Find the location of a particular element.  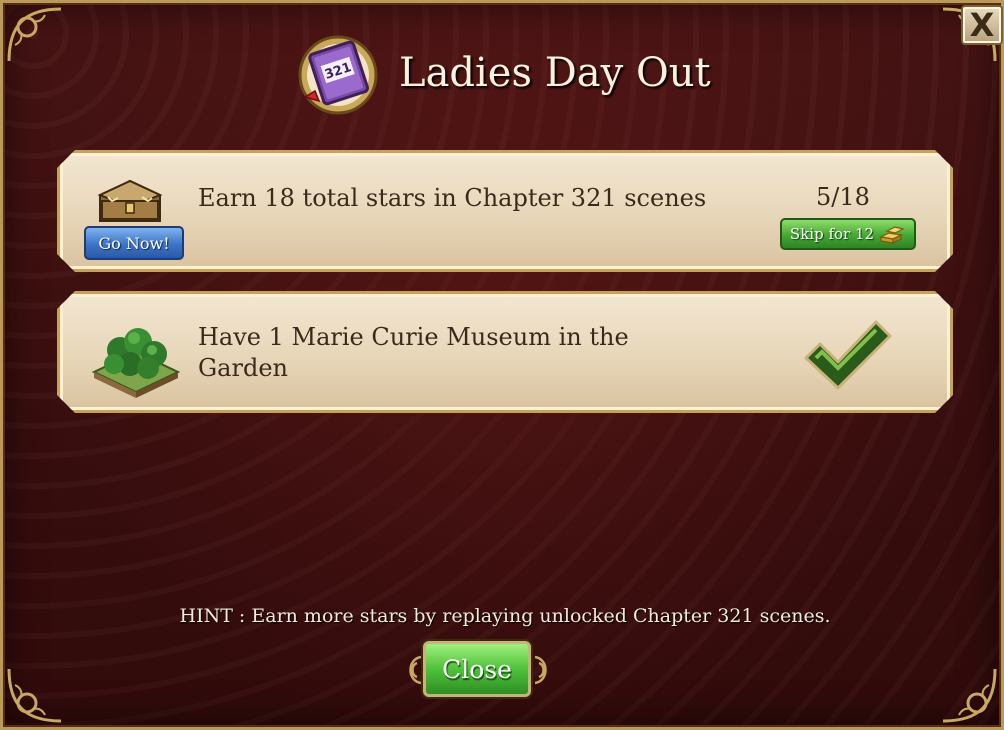

close-button-area: Close is located at coordinates (478, 670).